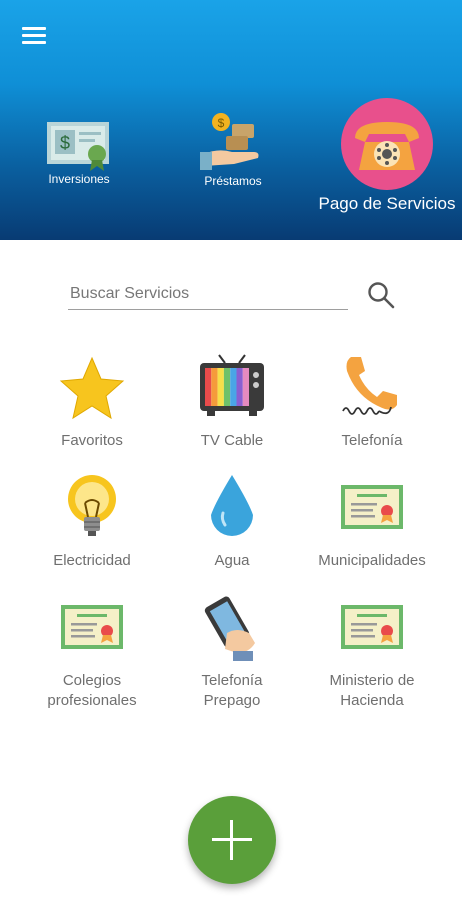  What do you see at coordinates (232, 505) in the screenshot?
I see `water-drop-icon` at bounding box center [232, 505].